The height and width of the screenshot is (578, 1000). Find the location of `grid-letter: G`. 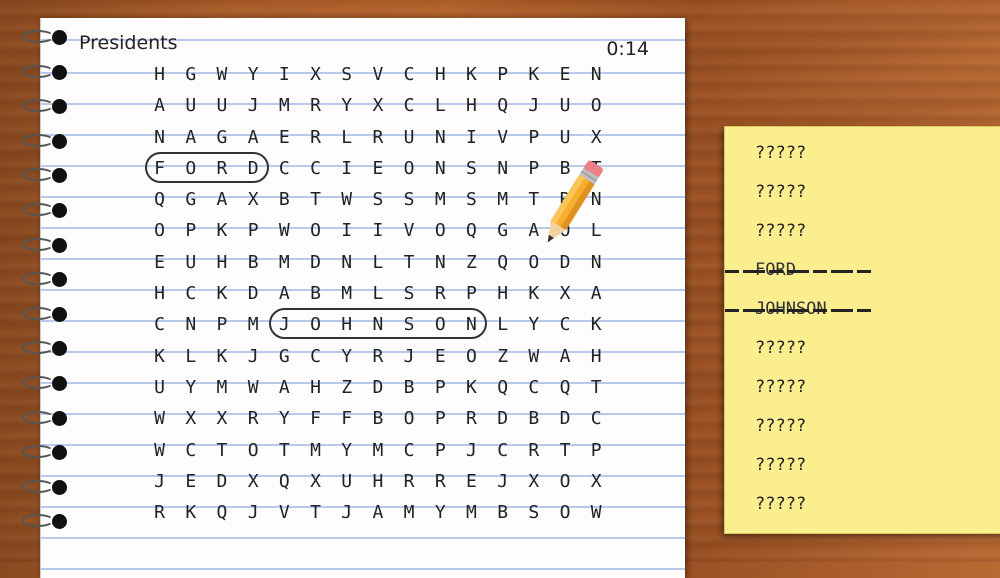

grid-letter: G is located at coordinates (190, 199).